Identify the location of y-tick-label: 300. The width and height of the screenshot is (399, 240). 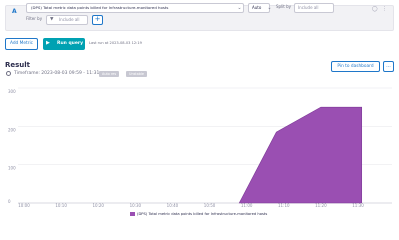
(12, 91).